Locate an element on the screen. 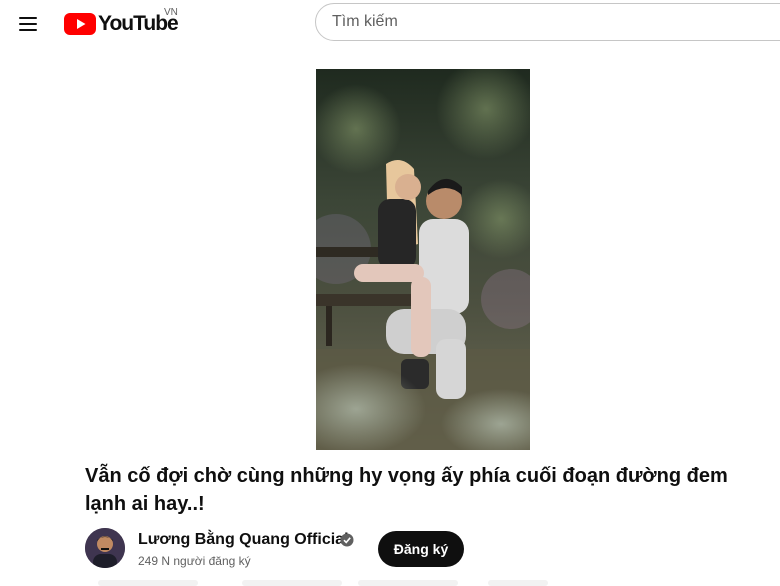 This screenshot has height=586, width=780. subscriber-count: 249 N người đăng ký is located at coordinates (194, 561).